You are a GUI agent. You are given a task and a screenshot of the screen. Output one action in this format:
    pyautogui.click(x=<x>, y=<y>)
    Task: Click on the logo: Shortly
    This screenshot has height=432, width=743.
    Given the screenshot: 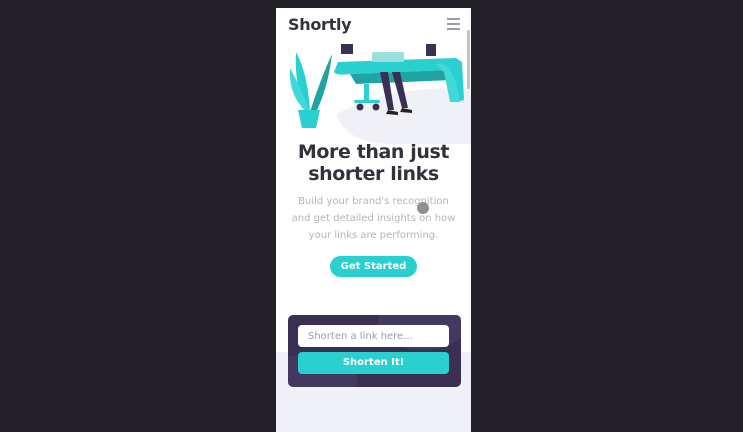 What is the action you would take?
    pyautogui.click(x=320, y=24)
    